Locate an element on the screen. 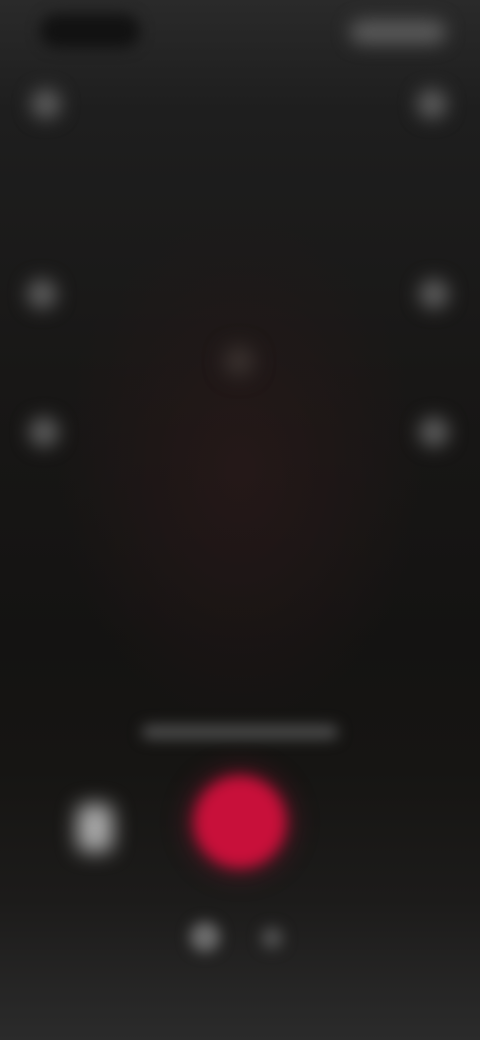  gallery-button is located at coordinates (95, 828).